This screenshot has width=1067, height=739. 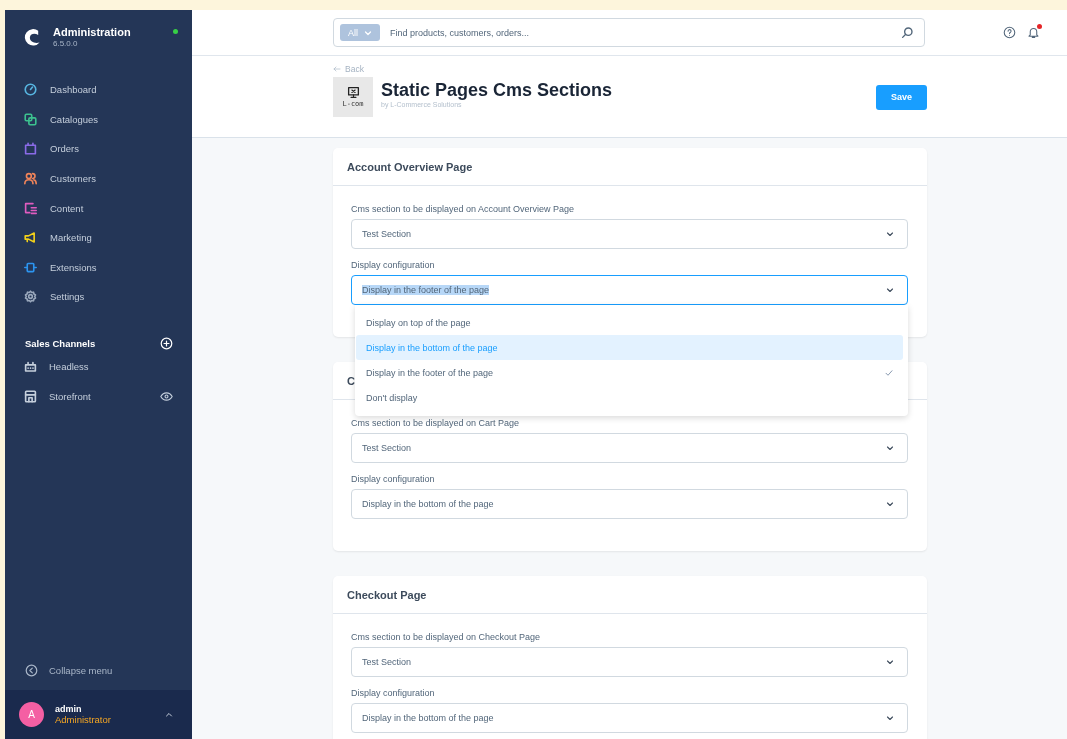 What do you see at coordinates (98, 297) in the screenshot?
I see `nav-item: Settings` at bounding box center [98, 297].